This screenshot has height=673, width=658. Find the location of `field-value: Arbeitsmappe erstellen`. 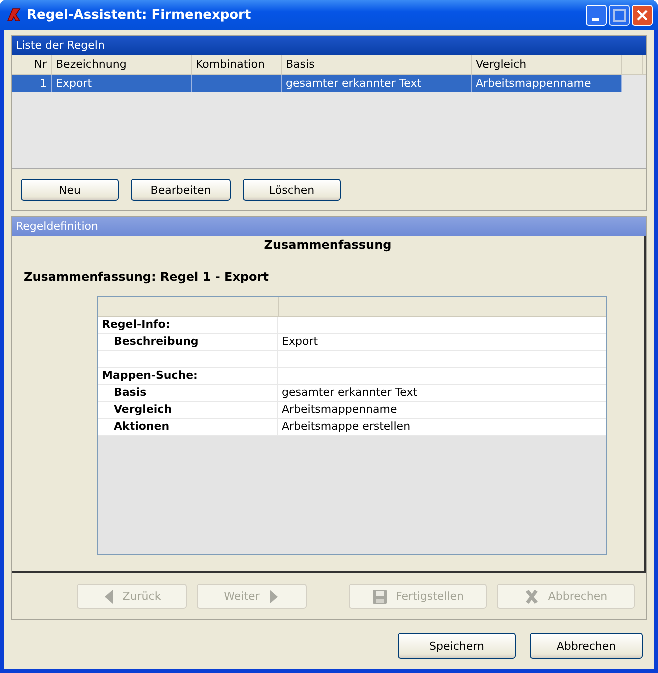

field-value: Arbeitsmappe erstellen is located at coordinates (346, 427).